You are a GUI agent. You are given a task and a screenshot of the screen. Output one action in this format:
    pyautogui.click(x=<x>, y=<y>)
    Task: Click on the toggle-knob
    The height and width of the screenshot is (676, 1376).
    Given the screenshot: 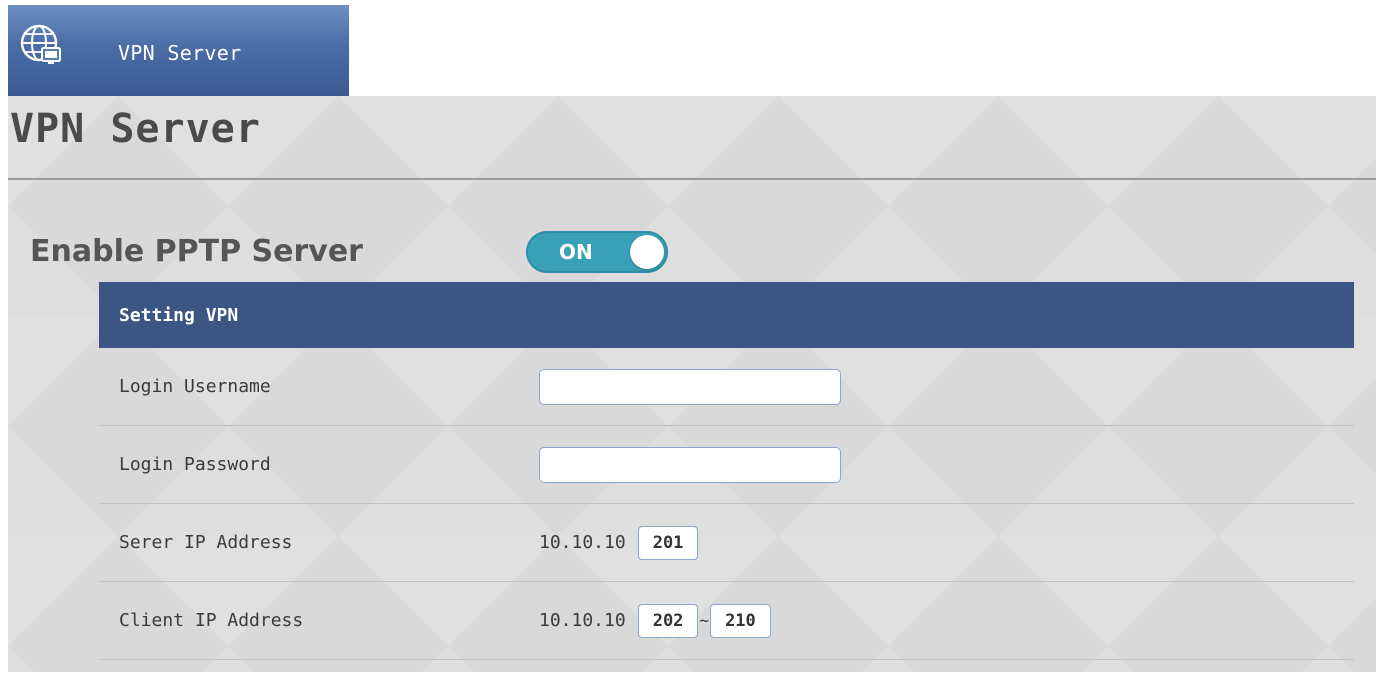 What is the action you would take?
    pyautogui.click(x=647, y=252)
    